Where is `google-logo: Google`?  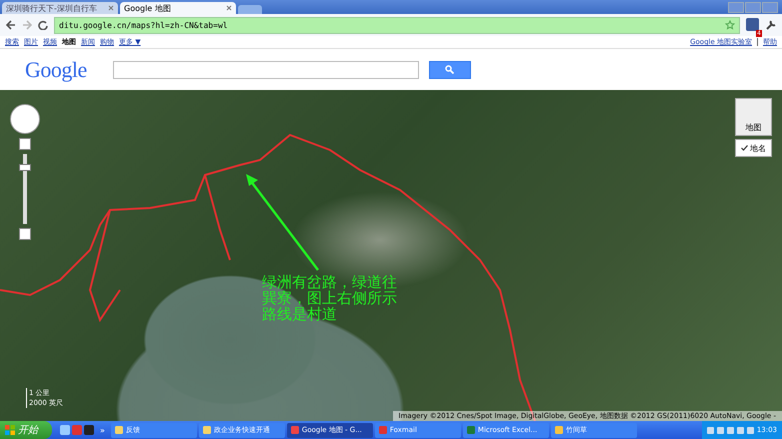
google-logo: Google is located at coordinates (56, 69).